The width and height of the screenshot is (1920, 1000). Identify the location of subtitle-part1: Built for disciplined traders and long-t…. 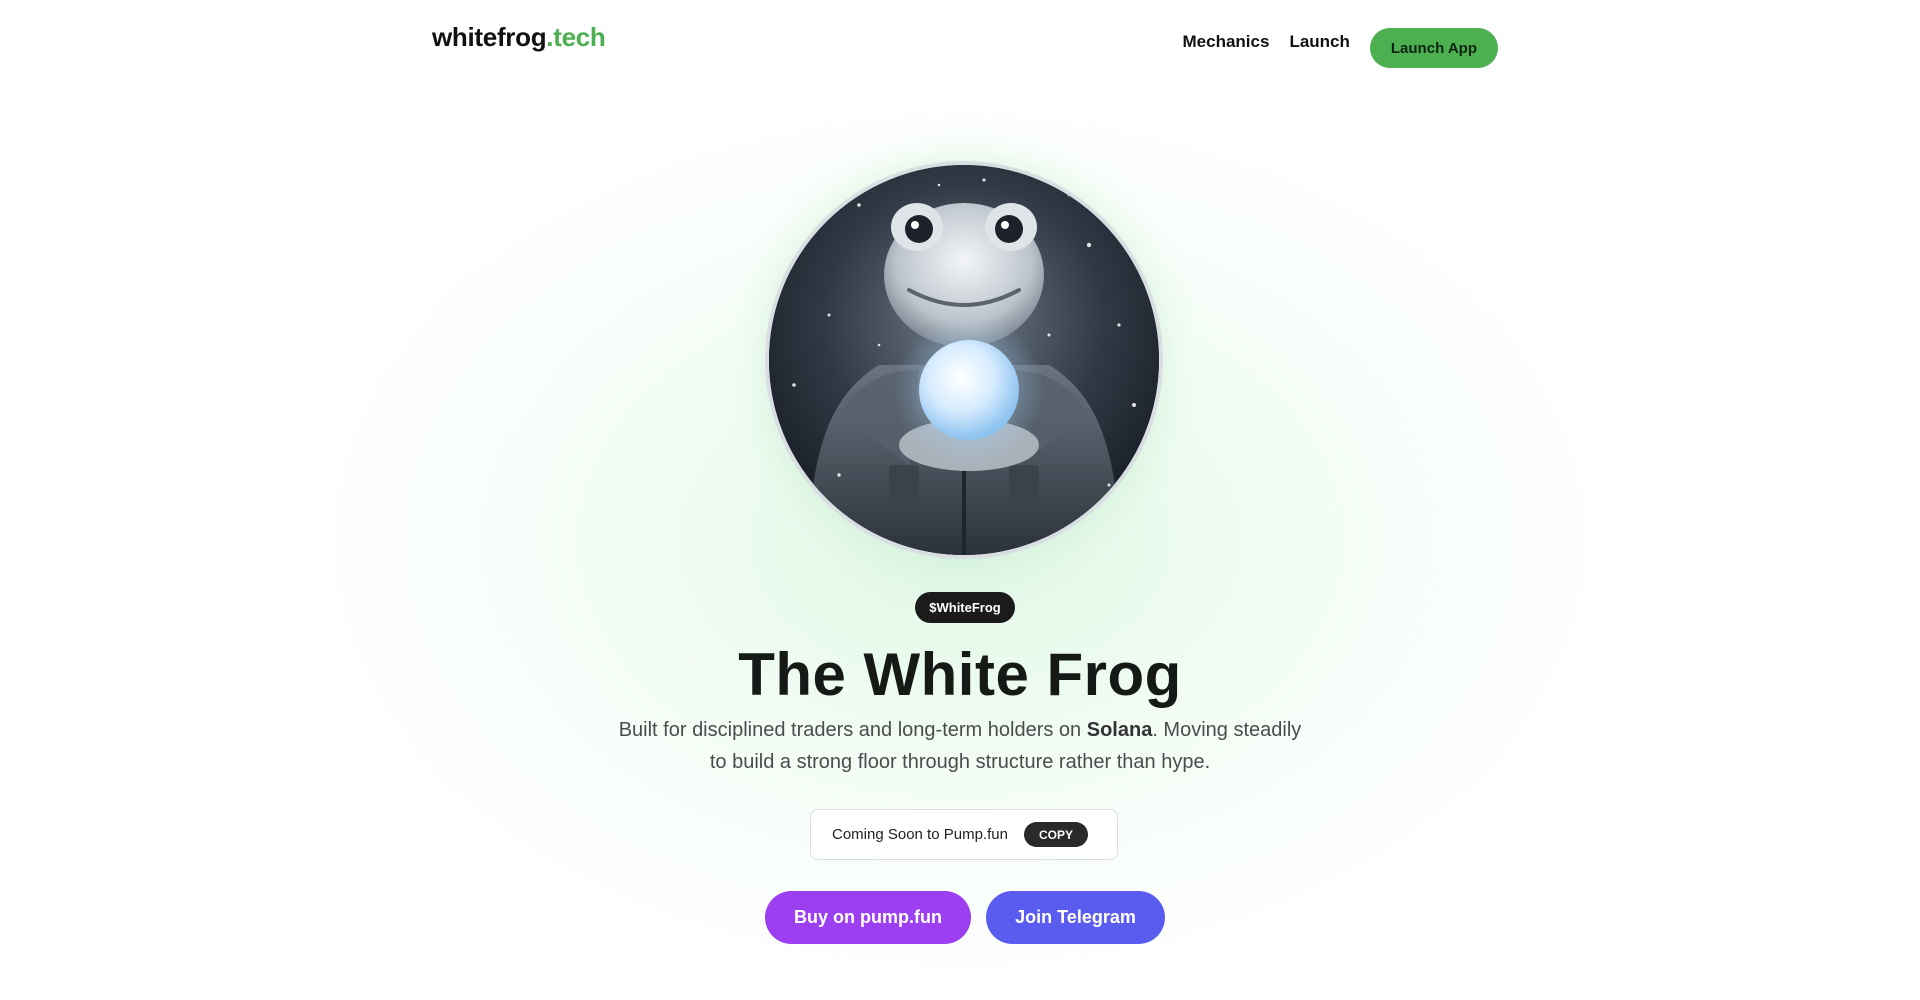
(852, 730).